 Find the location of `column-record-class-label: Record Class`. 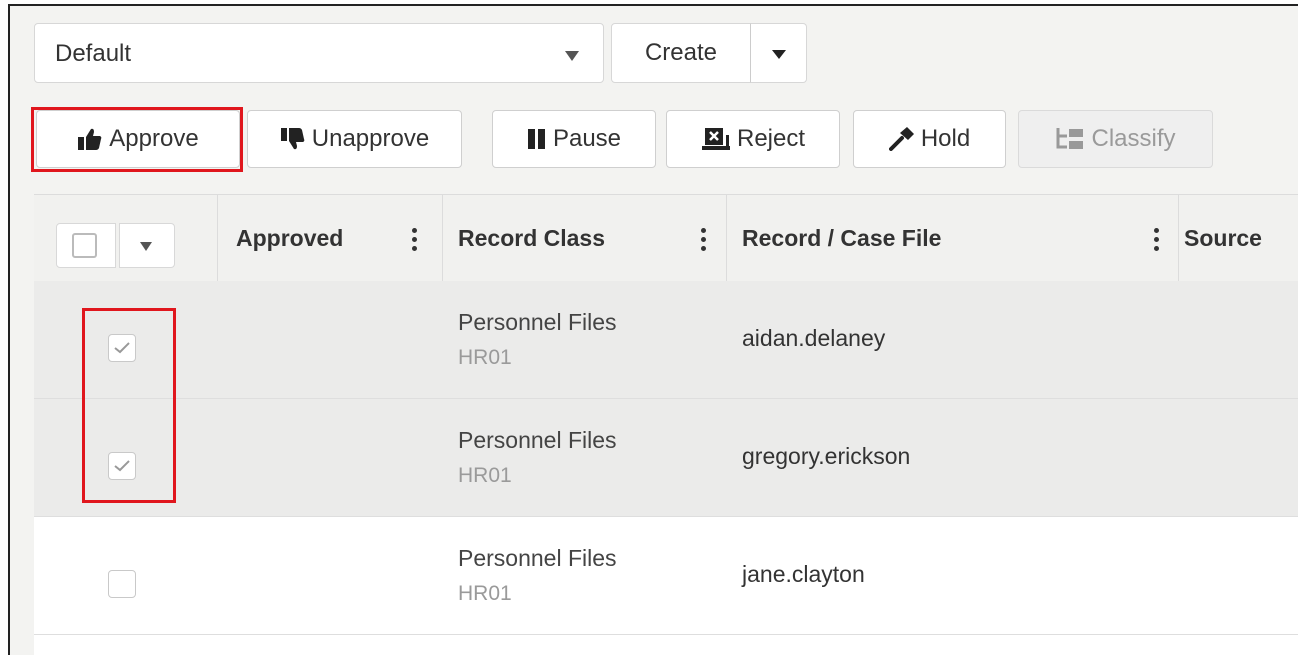

column-record-class-label: Record Class is located at coordinates (532, 237).